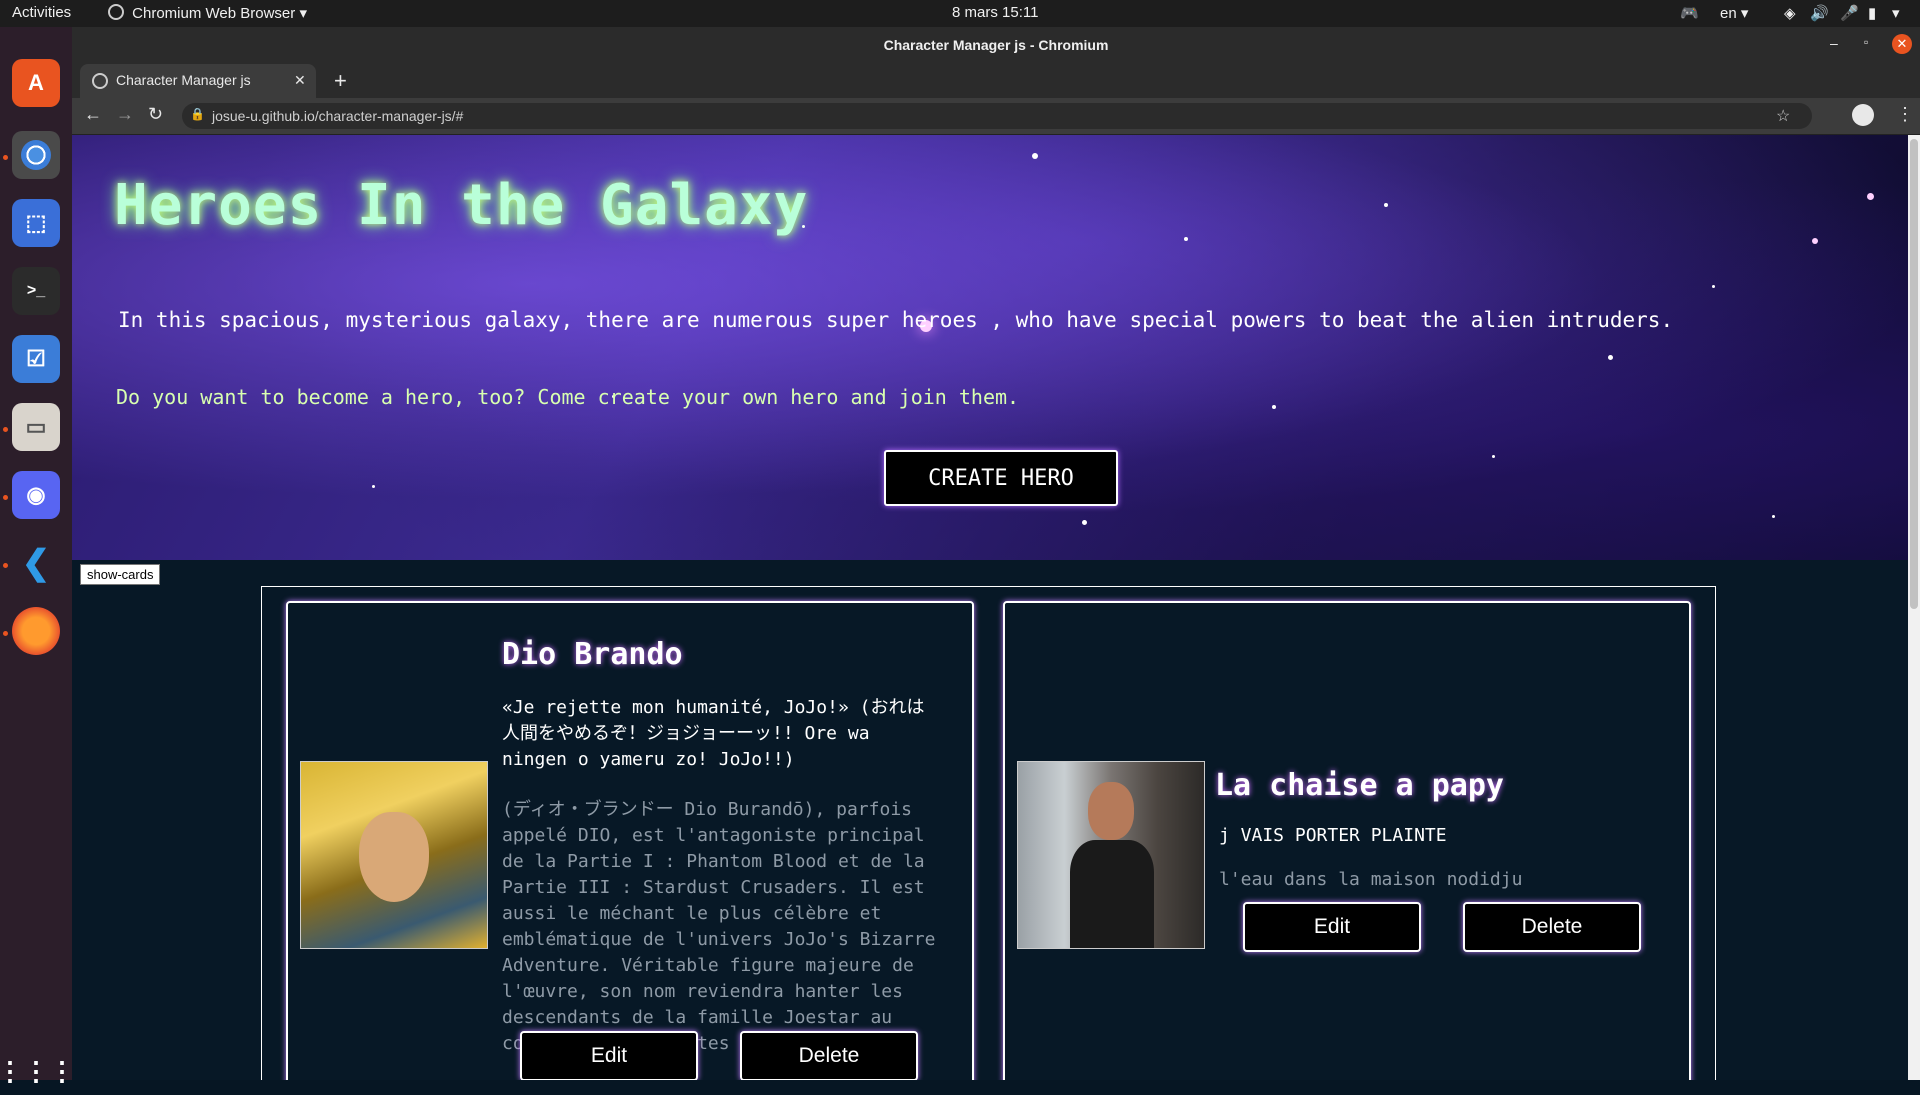 The width and height of the screenshot is (1920, 1095). What do you see at coordinates (36, 359) in the screenshot?
I see `tasks-icon: ☑` at bounding box center [36, 359].